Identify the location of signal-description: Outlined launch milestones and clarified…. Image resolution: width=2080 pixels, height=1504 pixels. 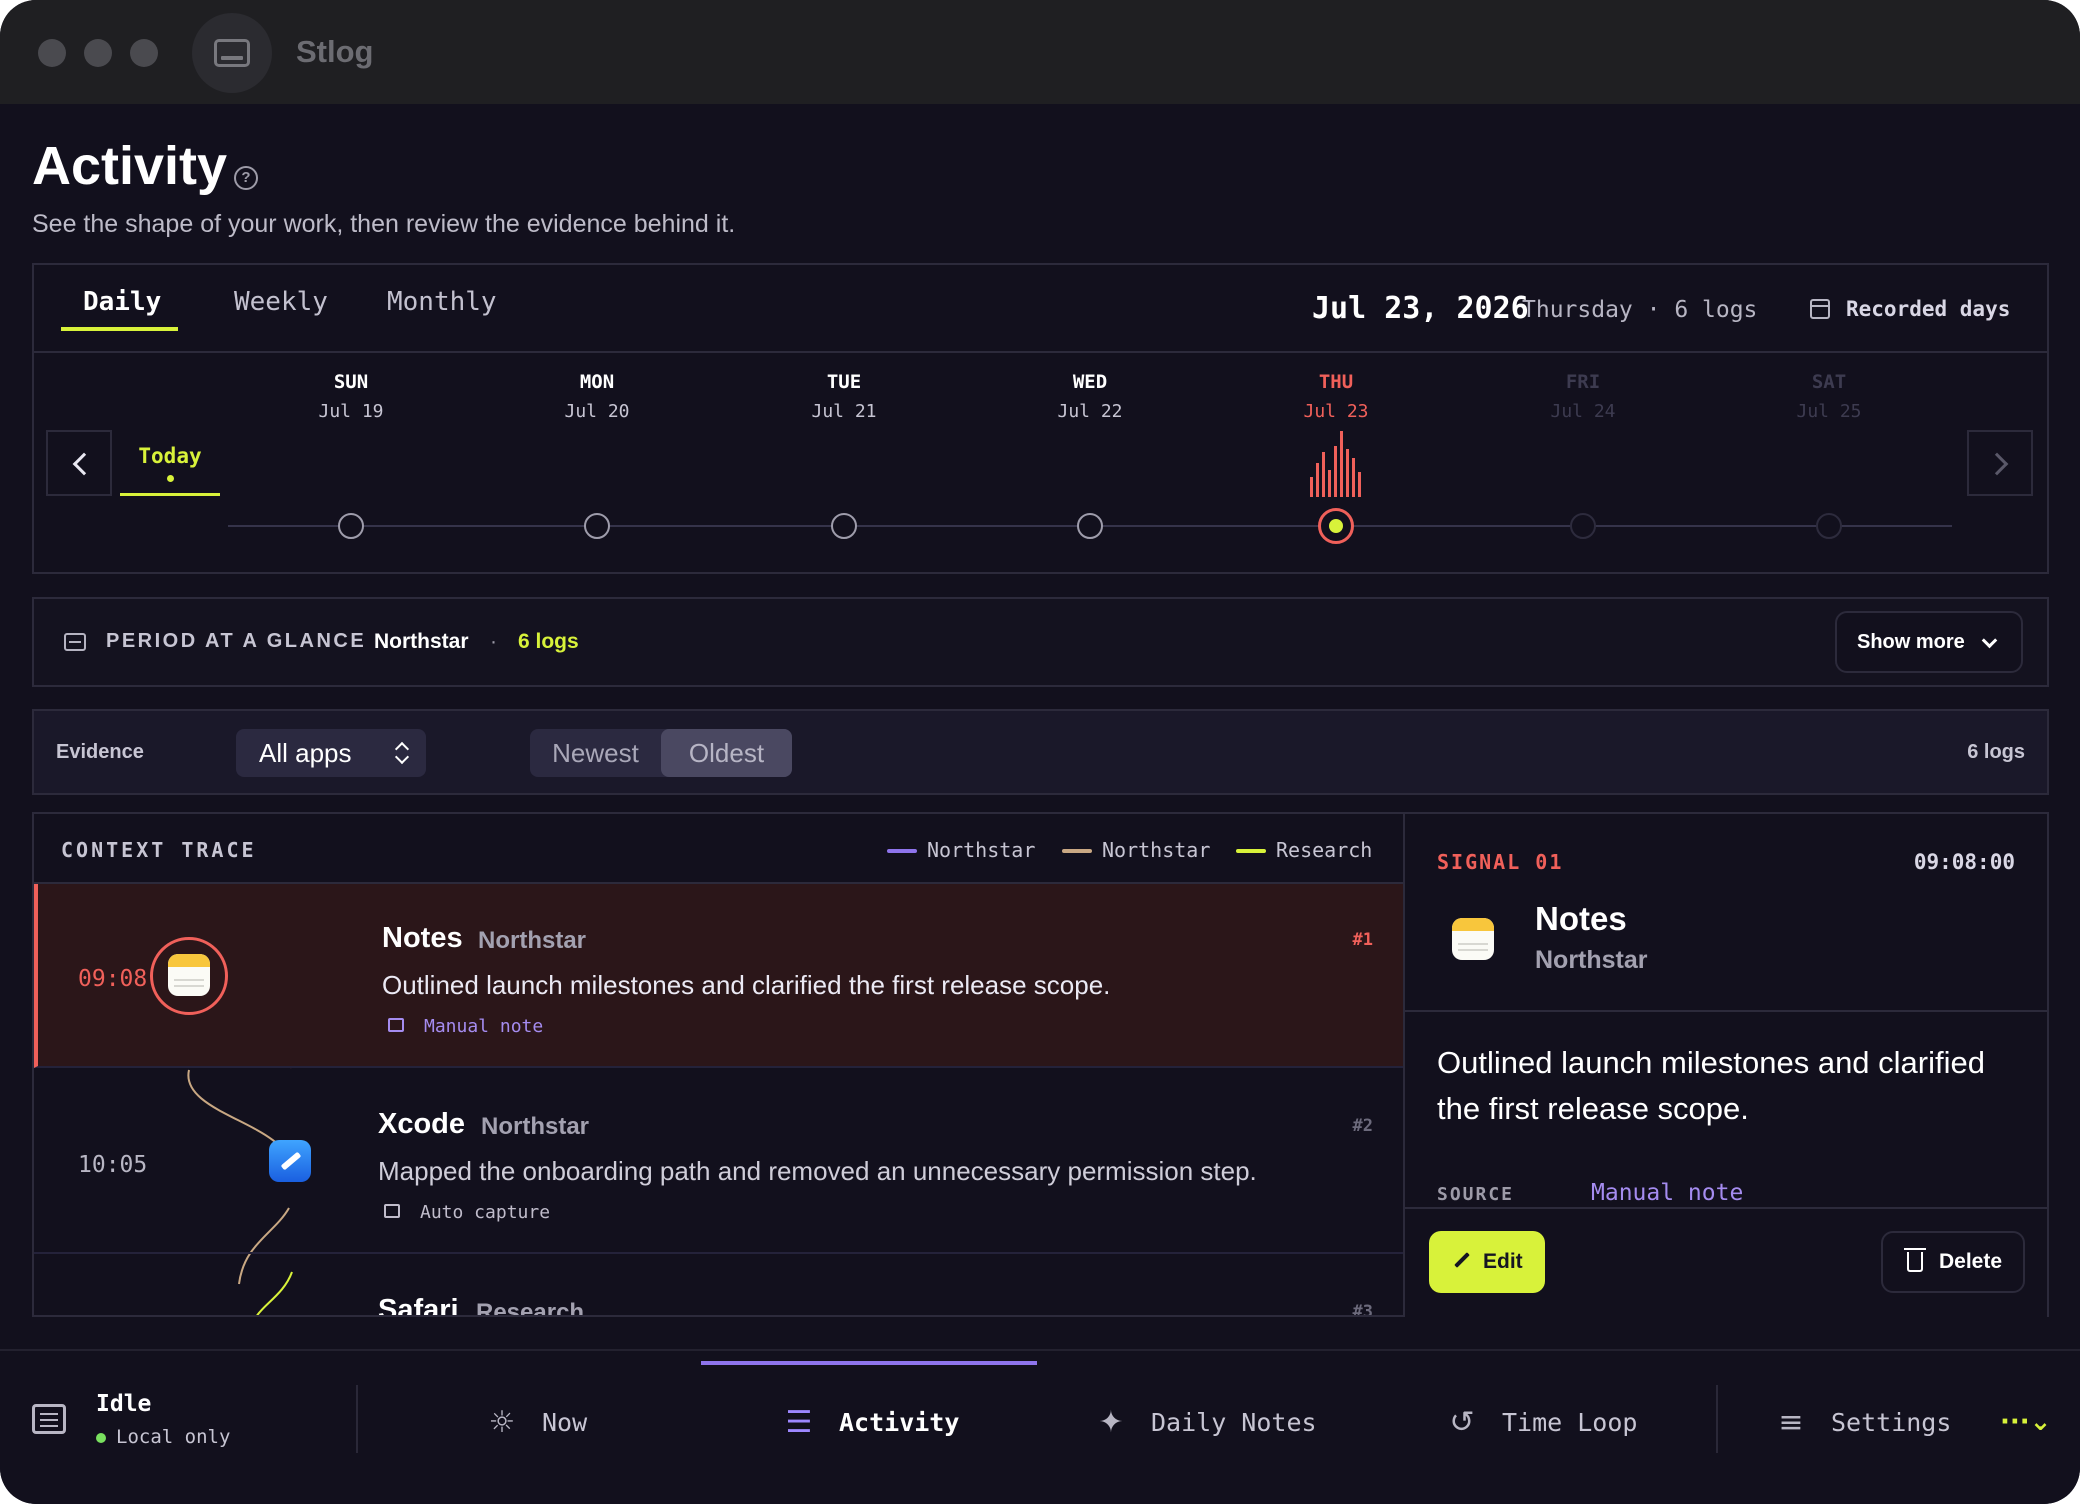
(1711, 1085).